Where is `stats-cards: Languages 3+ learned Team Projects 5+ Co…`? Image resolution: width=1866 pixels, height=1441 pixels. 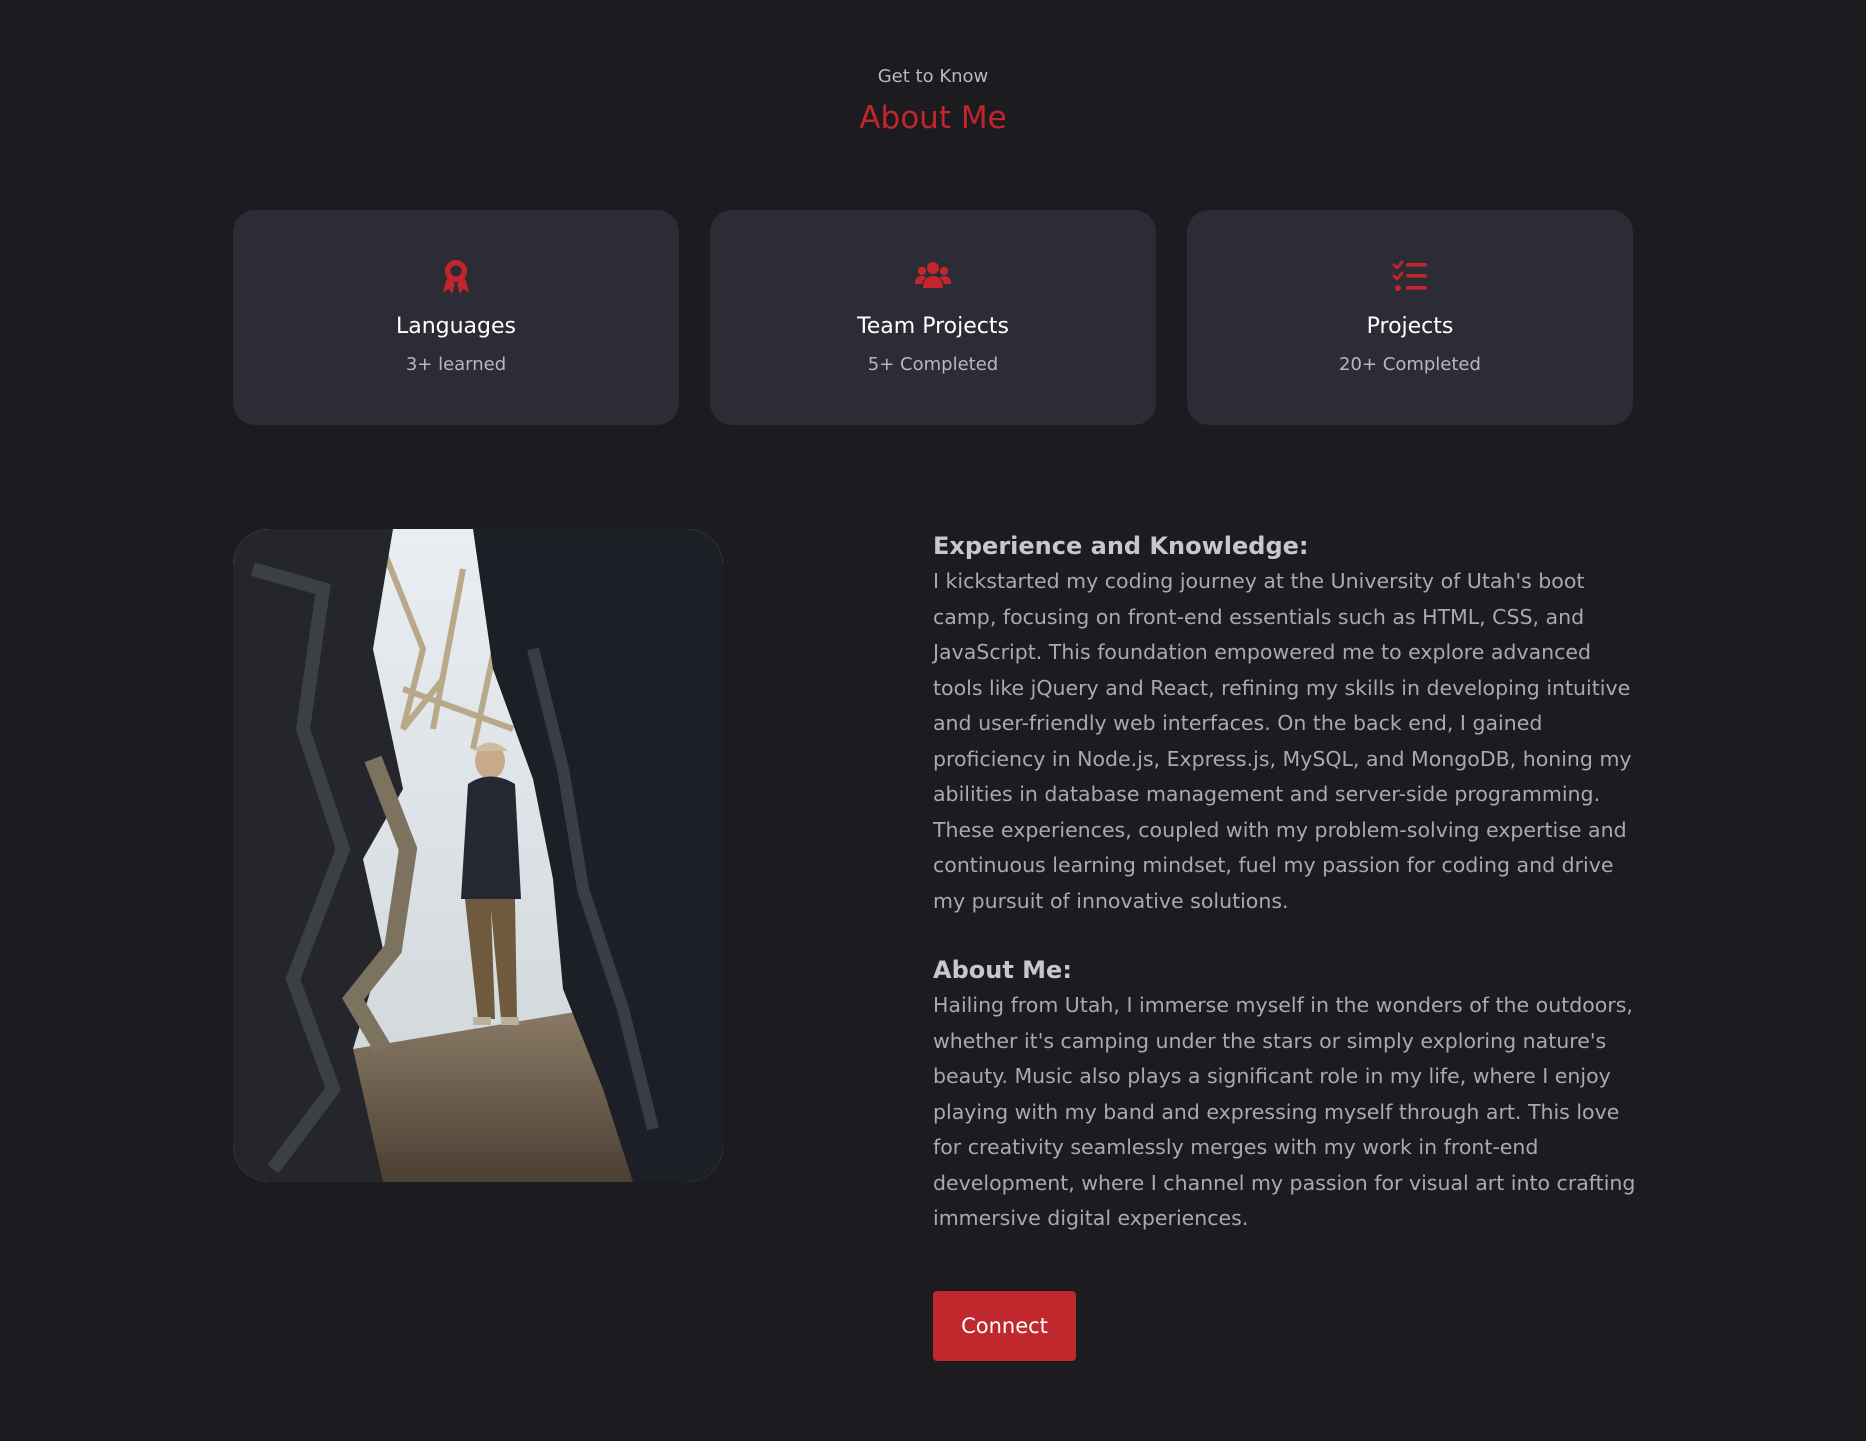 stats-cards: Languages 3+ learned Team Projects 5+ Co… is located at coordinates (933, 317).